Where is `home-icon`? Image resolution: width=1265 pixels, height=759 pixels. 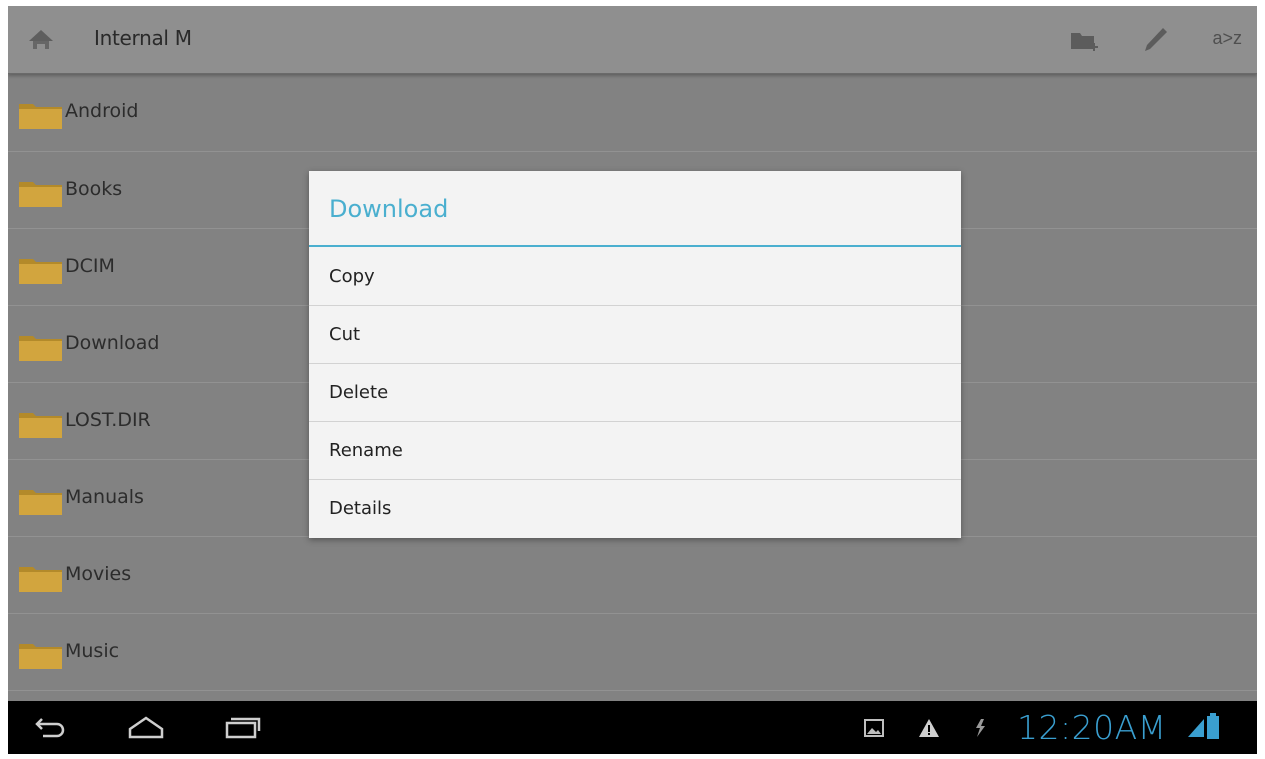 home-icon is located at coordinates (41, 39).